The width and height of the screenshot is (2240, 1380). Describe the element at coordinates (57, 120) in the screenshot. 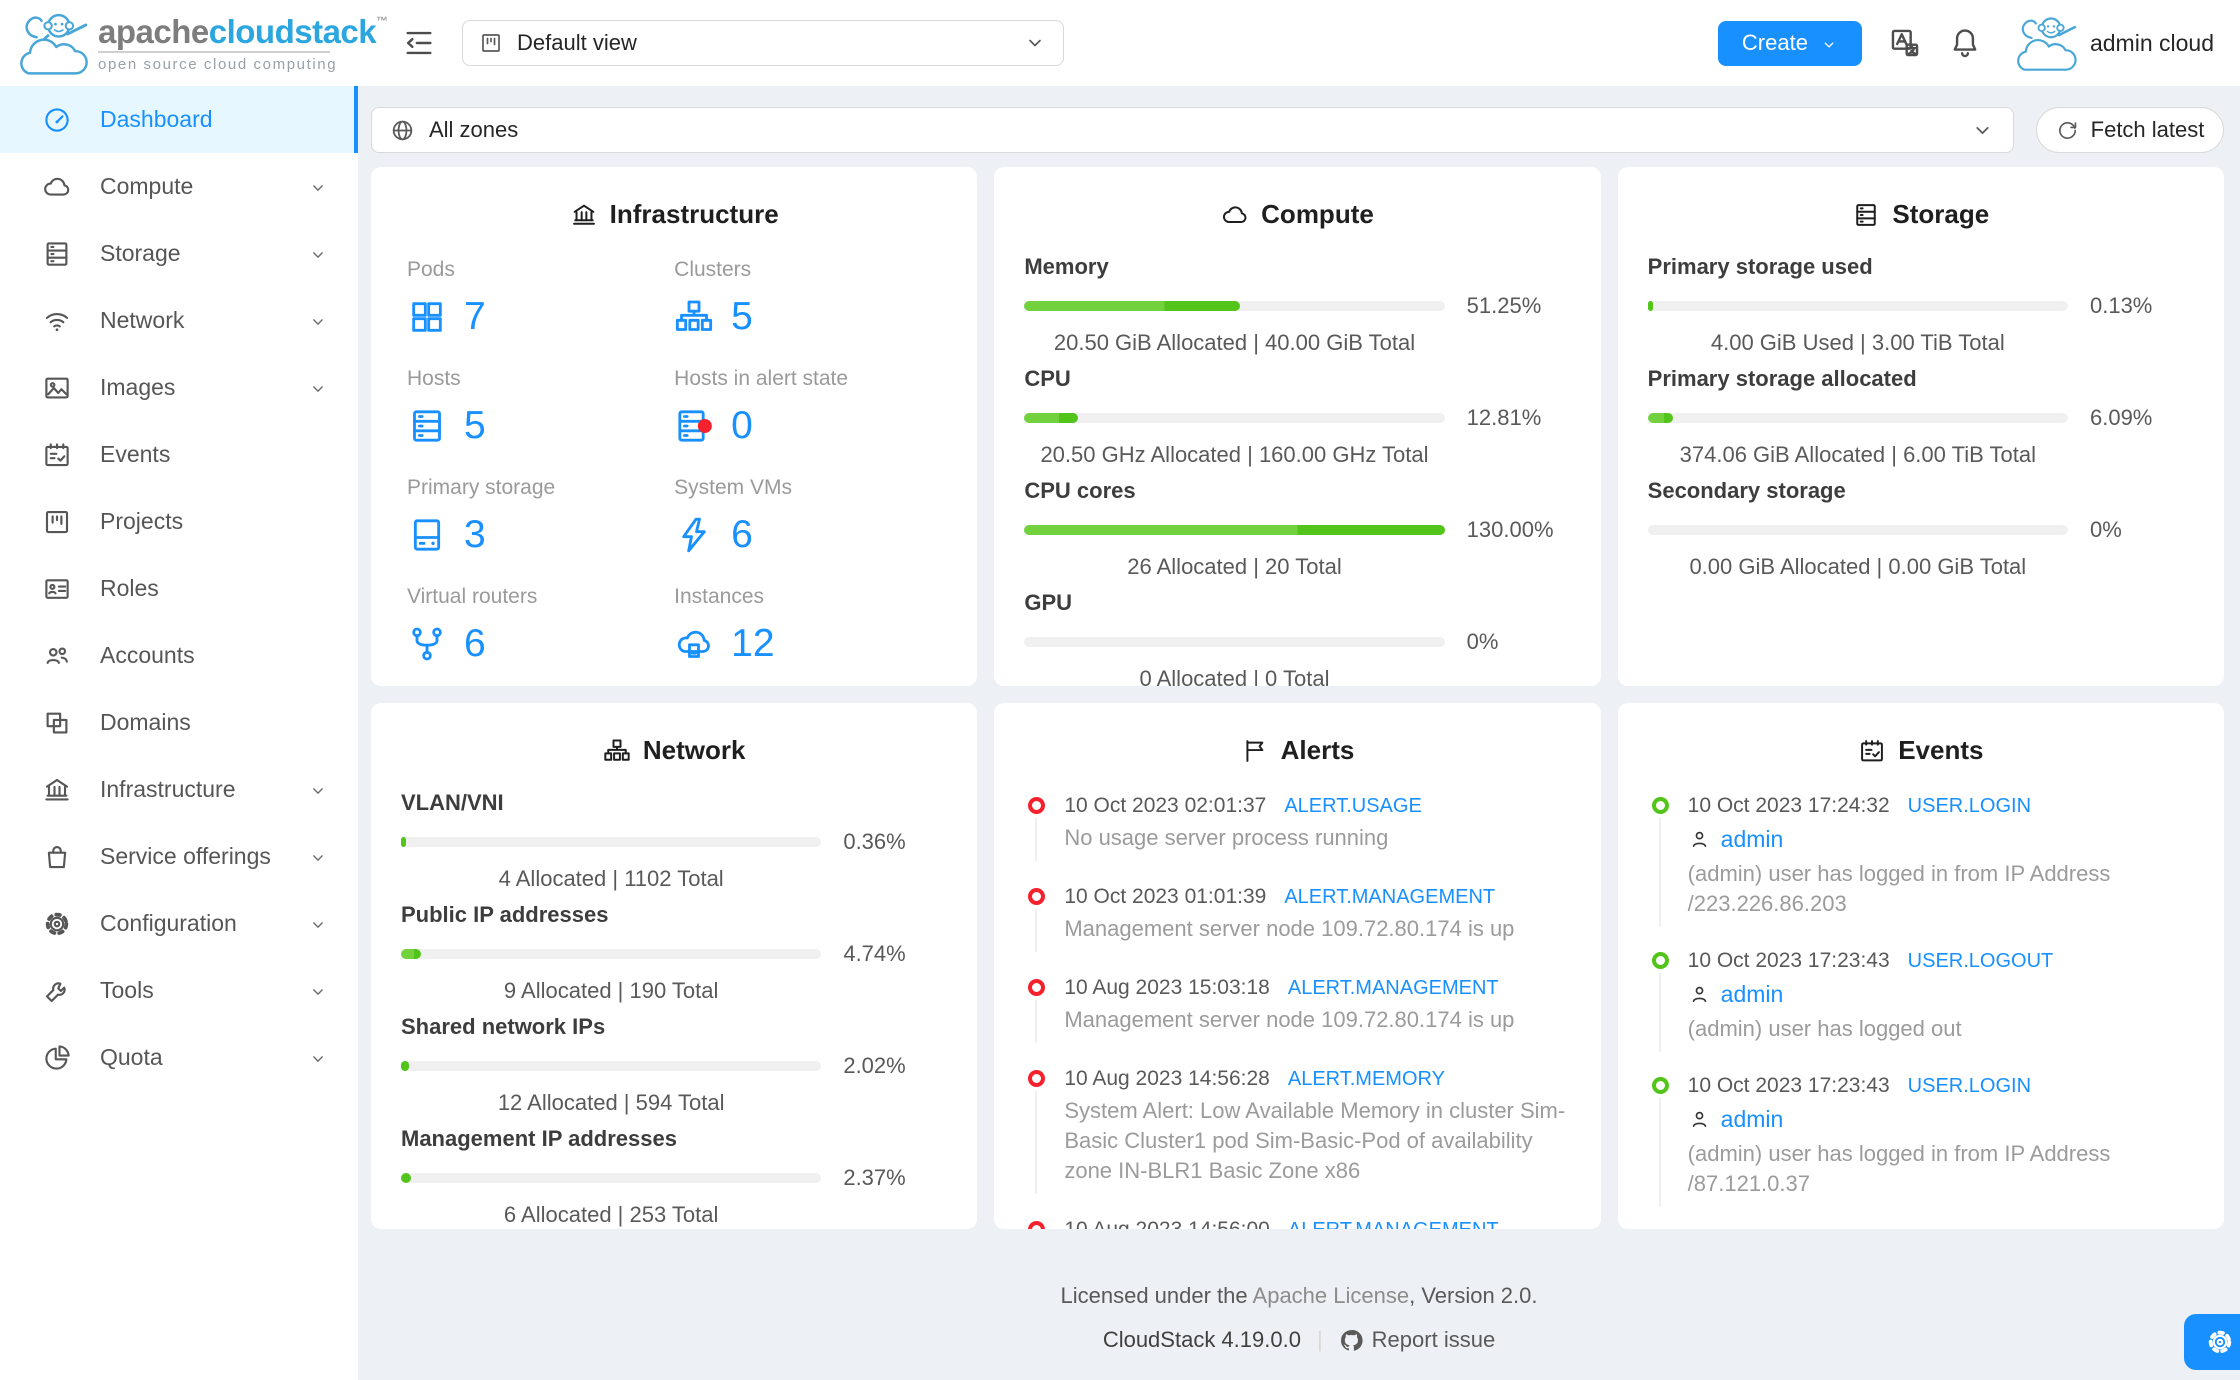

I see `dashboard-icon` at that location.